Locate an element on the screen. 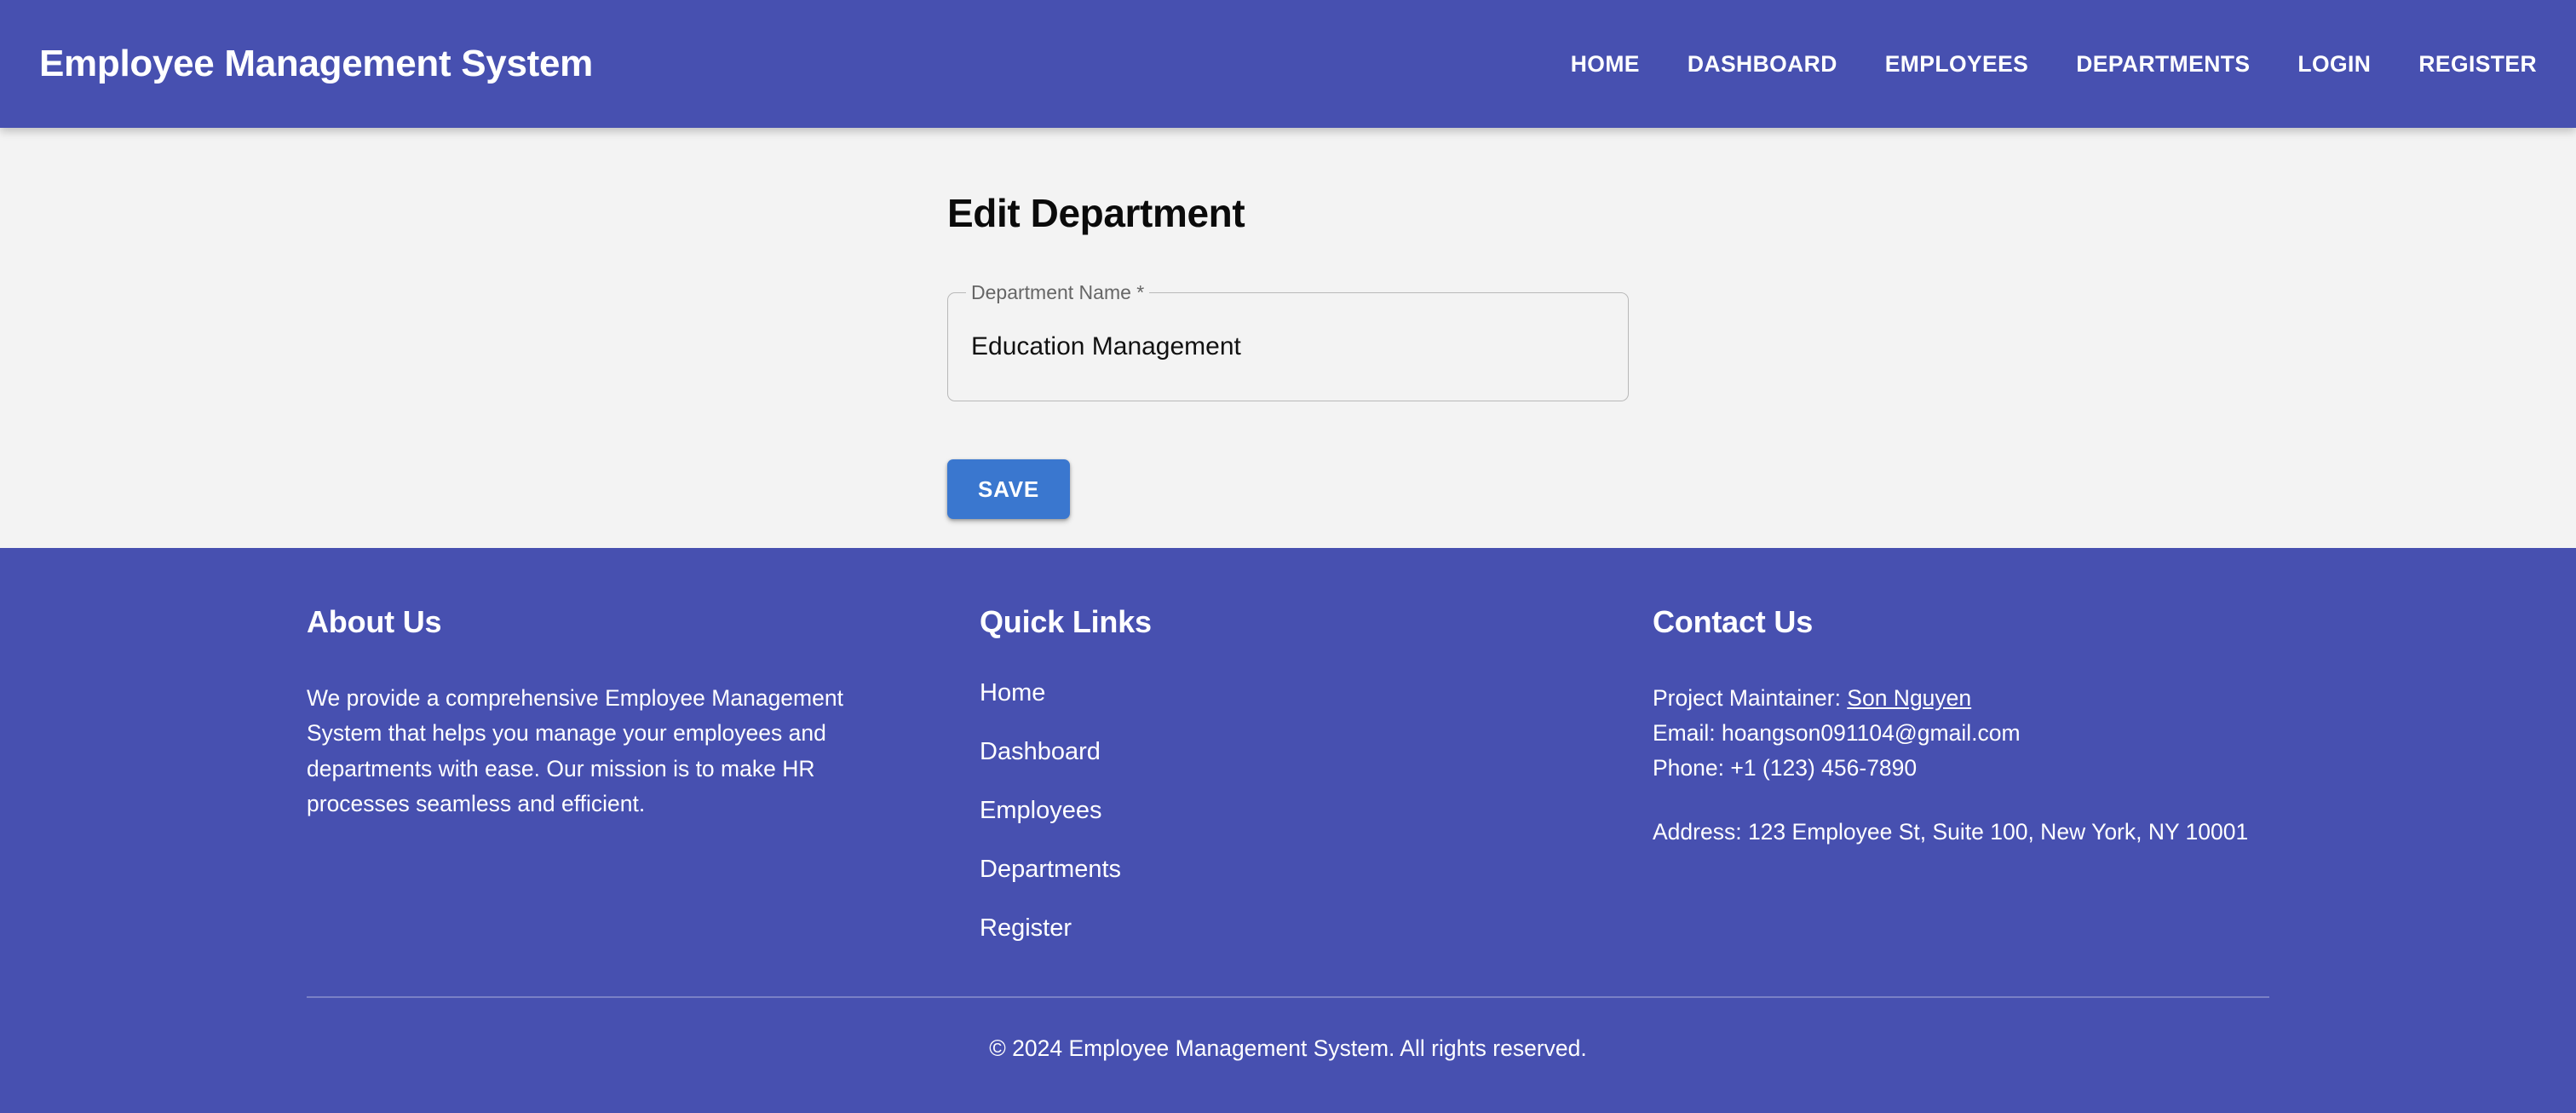 The image size is (2576, 1113). list-item: Employees is located at coordinates (1316, 828).